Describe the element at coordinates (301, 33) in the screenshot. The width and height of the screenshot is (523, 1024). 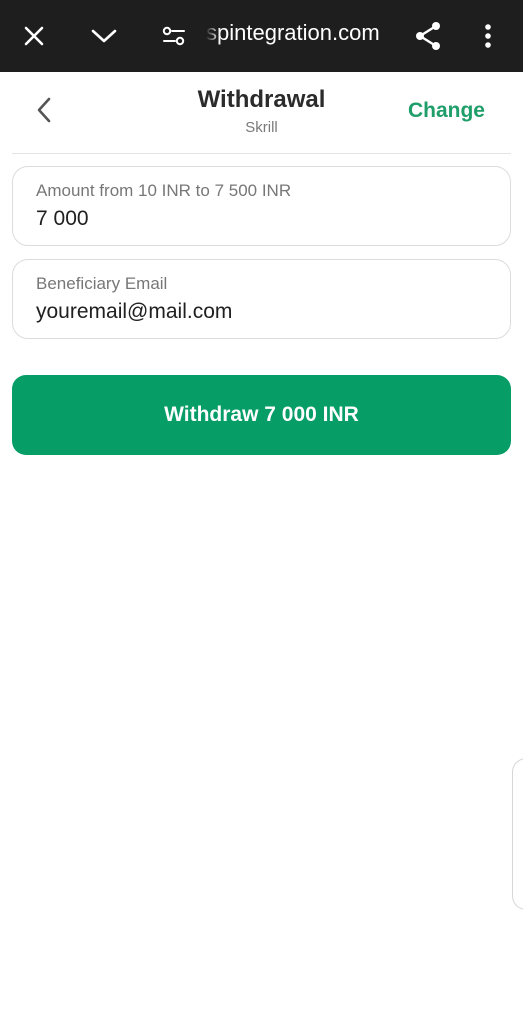
I see `url-text: spintegration.com` at that location.